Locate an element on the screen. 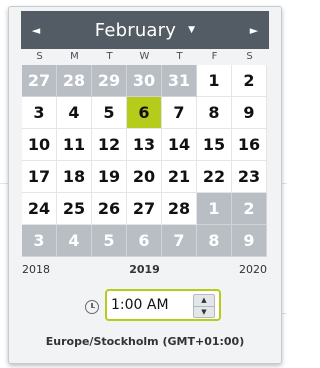 This screenshot has width=320, height=368. weekday-header: S M T W T F S is located at coordinates (144, 57).